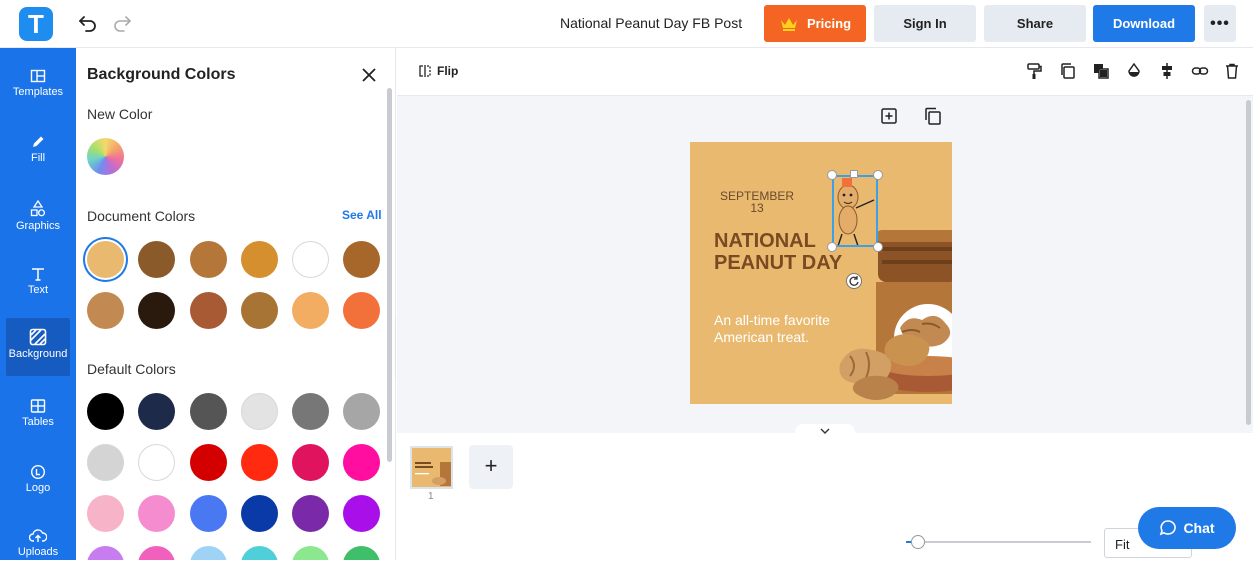 The height and width of the screenshot is (578, 1253). What do you see at coordinates (362, 215) in the screenshot?
I see `see-all-link: See All` at bounding box center [362, 215].